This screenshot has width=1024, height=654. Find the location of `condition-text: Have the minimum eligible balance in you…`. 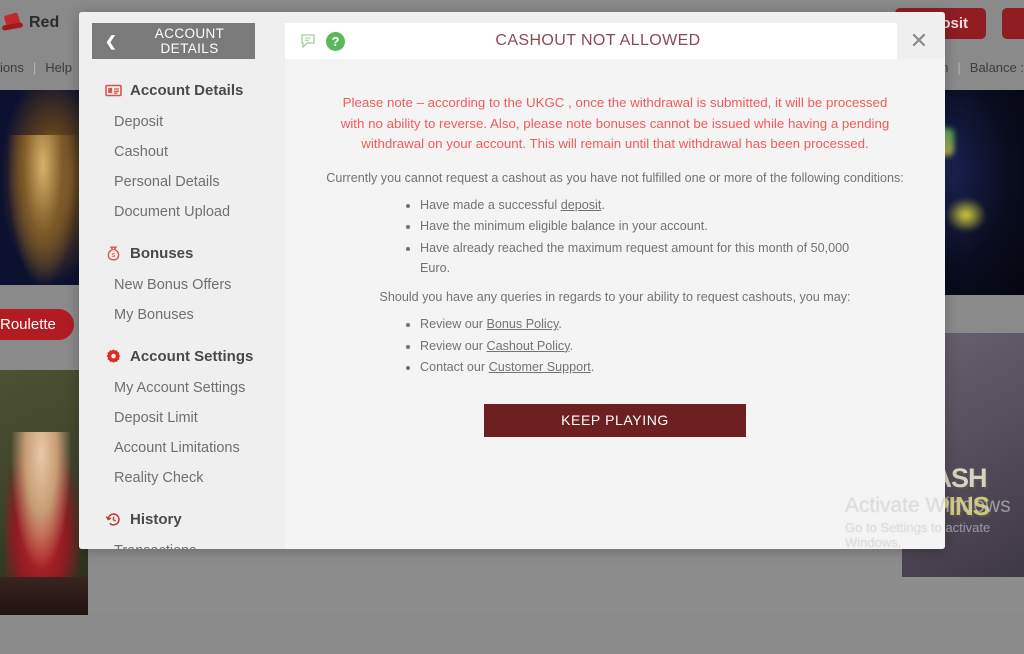

condition-text: Have the minimum eligible balance in you… is located at coordinates (564, 226).